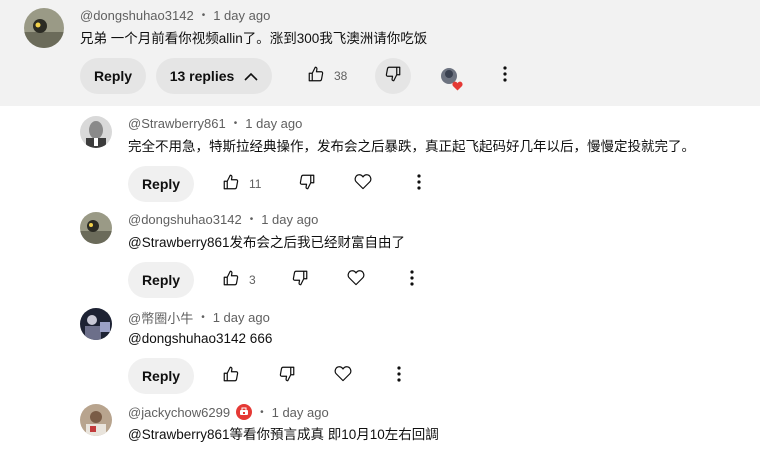 The width and height of the screenshot is (760, 461). I want to click on comment-author: @幣圈小牛, so click(160, 317).